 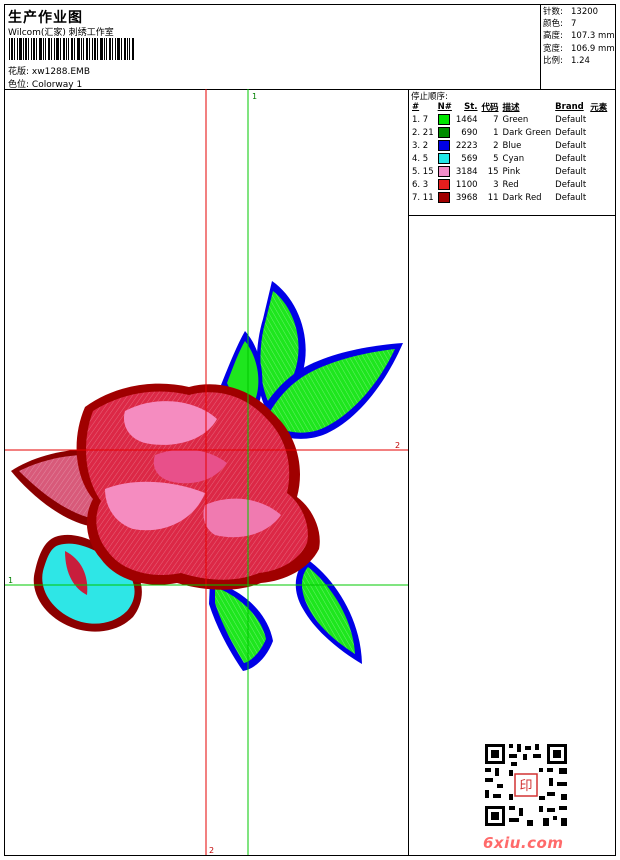 I want to click on cell-num: 6. 3, so click(x=420, y=184).